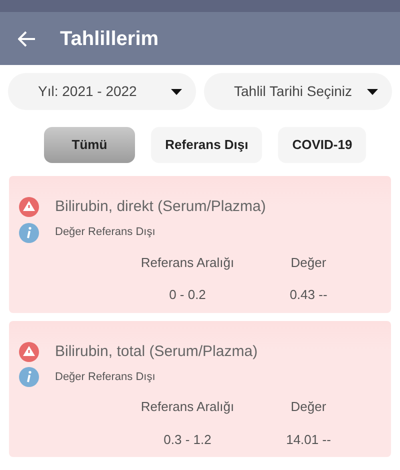  What do you see at coordinates (298, 91) in the screenshot?
I see `dropdown: Tahlil Tarihi Seçiniz` at bounding box center [298, 91].